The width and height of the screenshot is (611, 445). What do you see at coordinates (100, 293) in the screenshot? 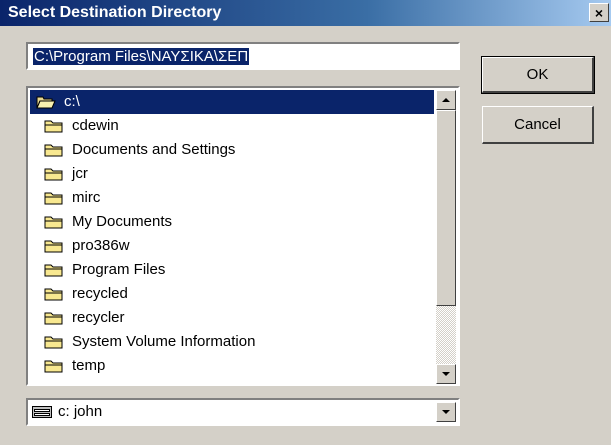
I see `list-item-label: recycled` at bounding box center [100, 293].